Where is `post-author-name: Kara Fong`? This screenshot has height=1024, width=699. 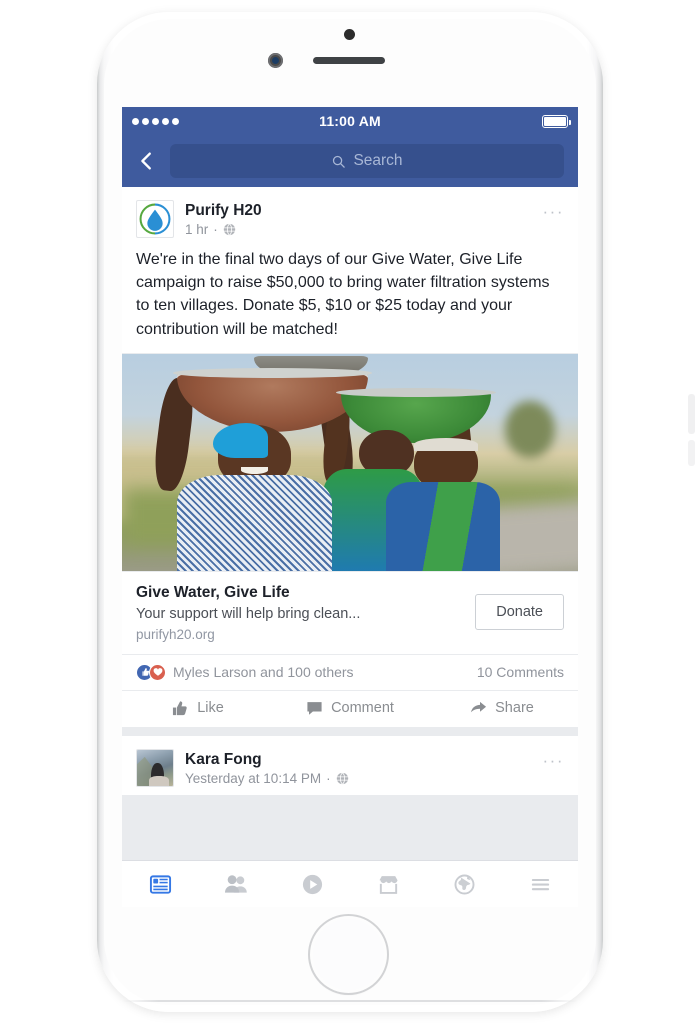 post-author-name: Kara Fong is located at coordinates (374, 759).